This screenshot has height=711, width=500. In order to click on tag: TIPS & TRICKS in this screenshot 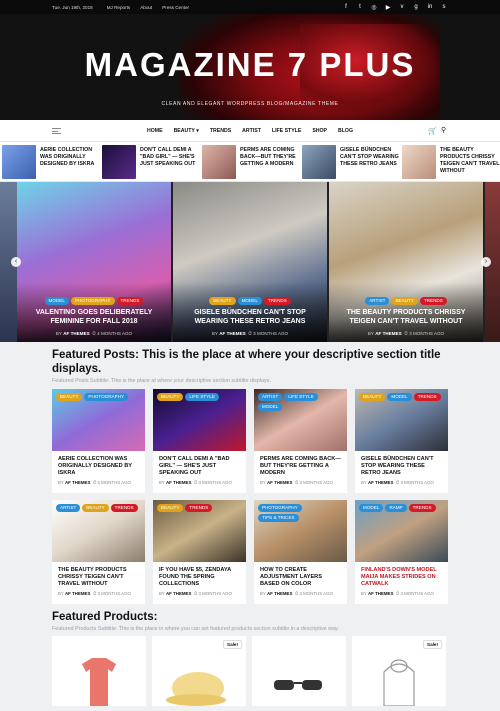, I will do `click(278, 518)`.